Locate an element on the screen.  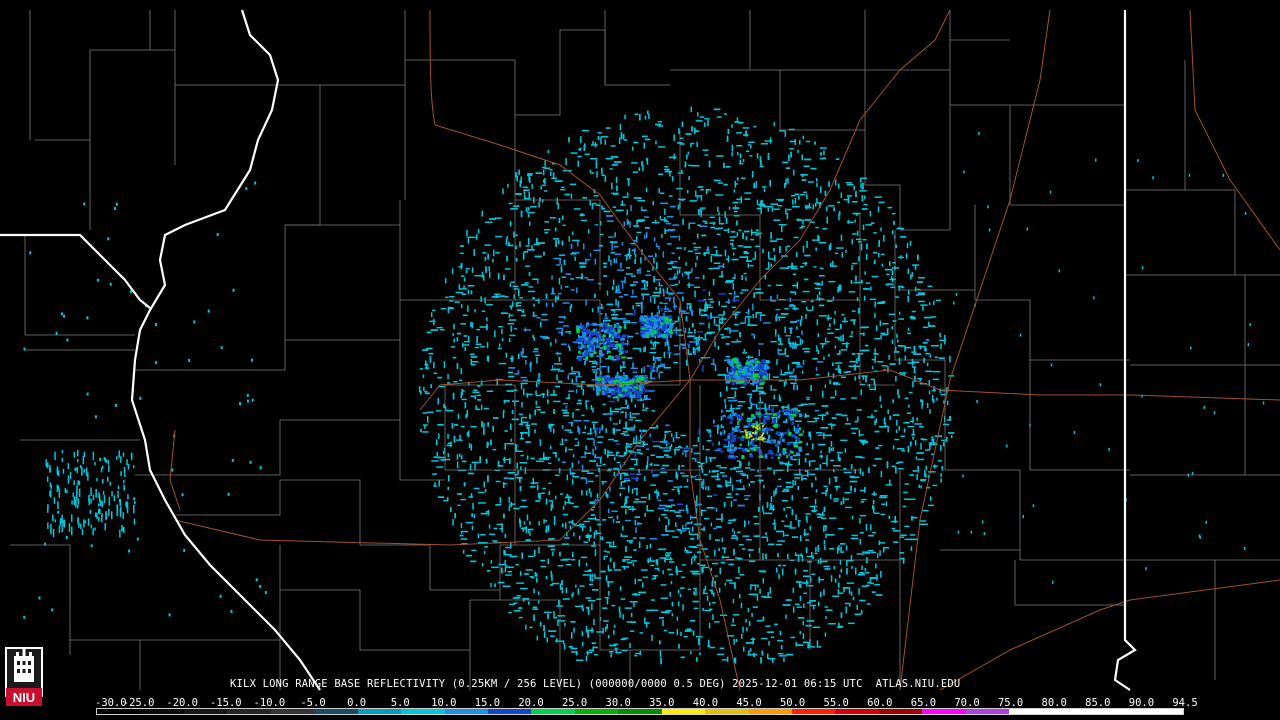
niu-logo: NIU is located at coordinates (24, 676).